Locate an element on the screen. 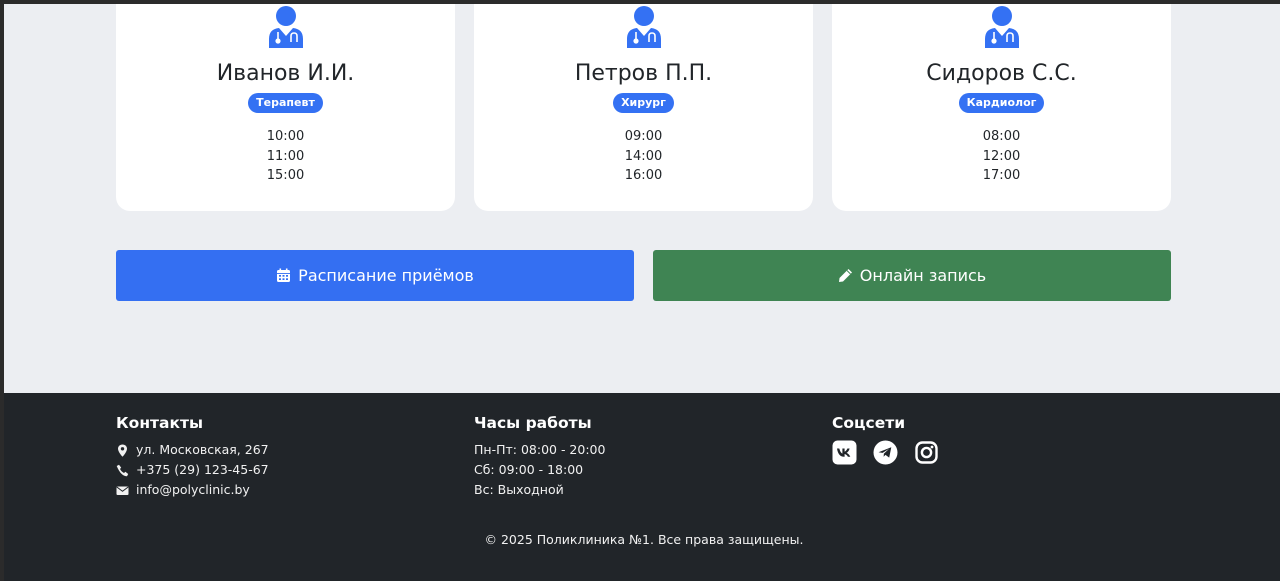 The image size is (1280, 581). phone-line: +375 (29) 123-45-67 is located at coordinates (192, 470).